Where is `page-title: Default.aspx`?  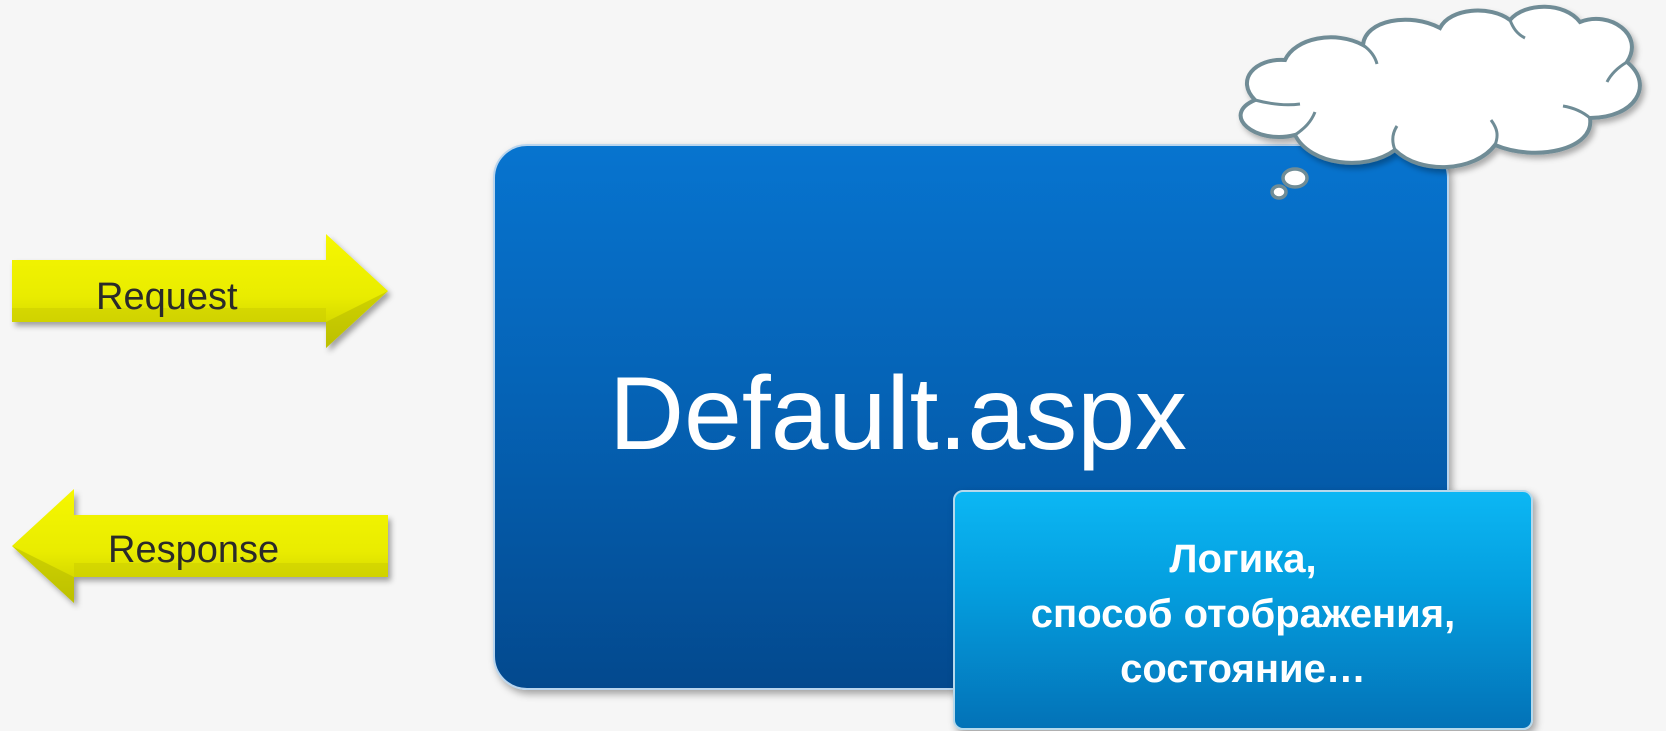
page-title: Default.aspx is located at coordinates (898, 414).